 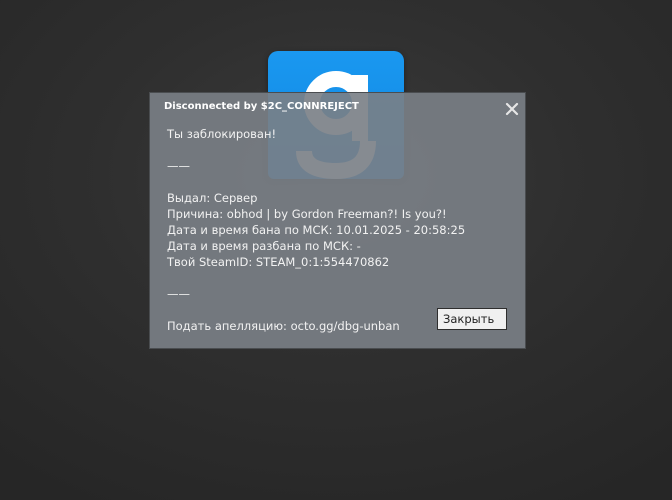 What do you see at coordinates (512, 108) in the screenshot?
I see `close-icon` at bounding box center [512, 108].